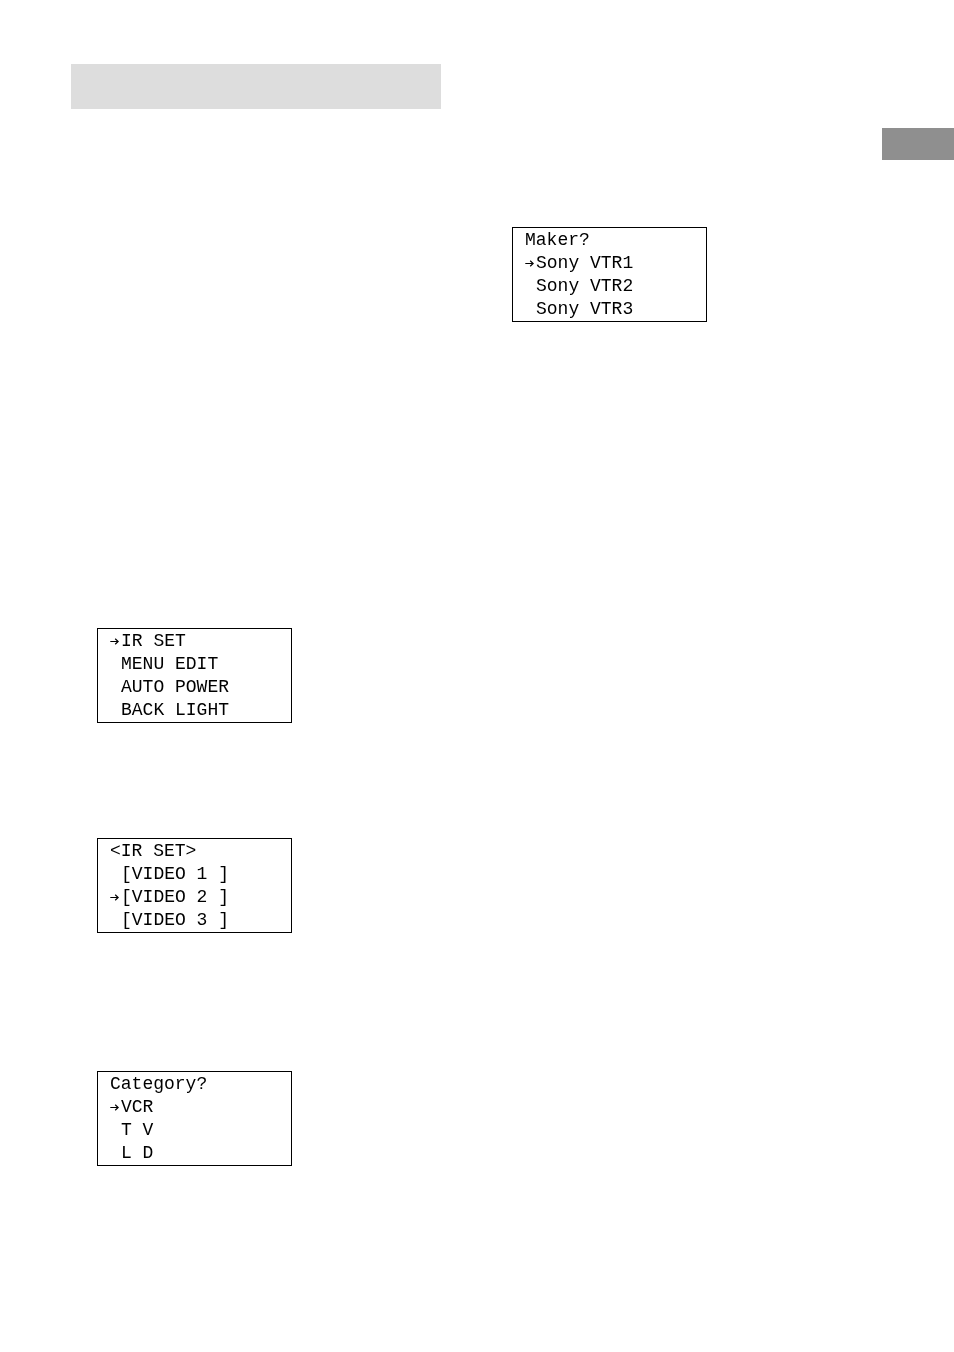 This screenshot has height=1352, width=954. What do you see at coordinates (585, 309) in the screenshot?
I see `lcd-text-line: Sony VTR3` at bounding box center [585, 309].